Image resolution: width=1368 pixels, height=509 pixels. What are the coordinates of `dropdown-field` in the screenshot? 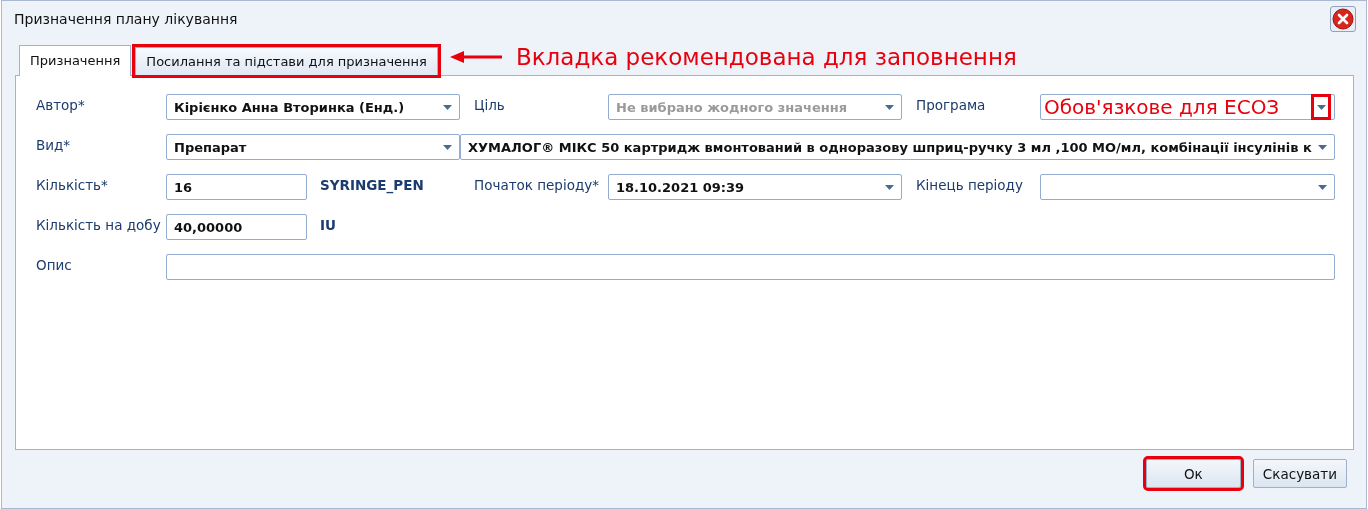 It's located at (1187, 187).